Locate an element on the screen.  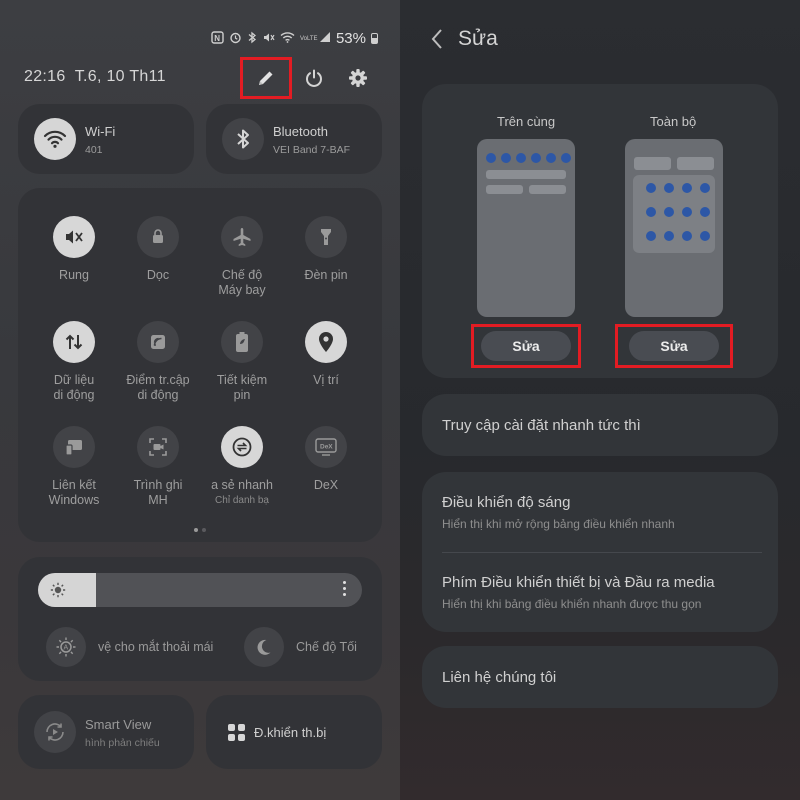
tile-label-2: pin is located at coordinates (242, 395).